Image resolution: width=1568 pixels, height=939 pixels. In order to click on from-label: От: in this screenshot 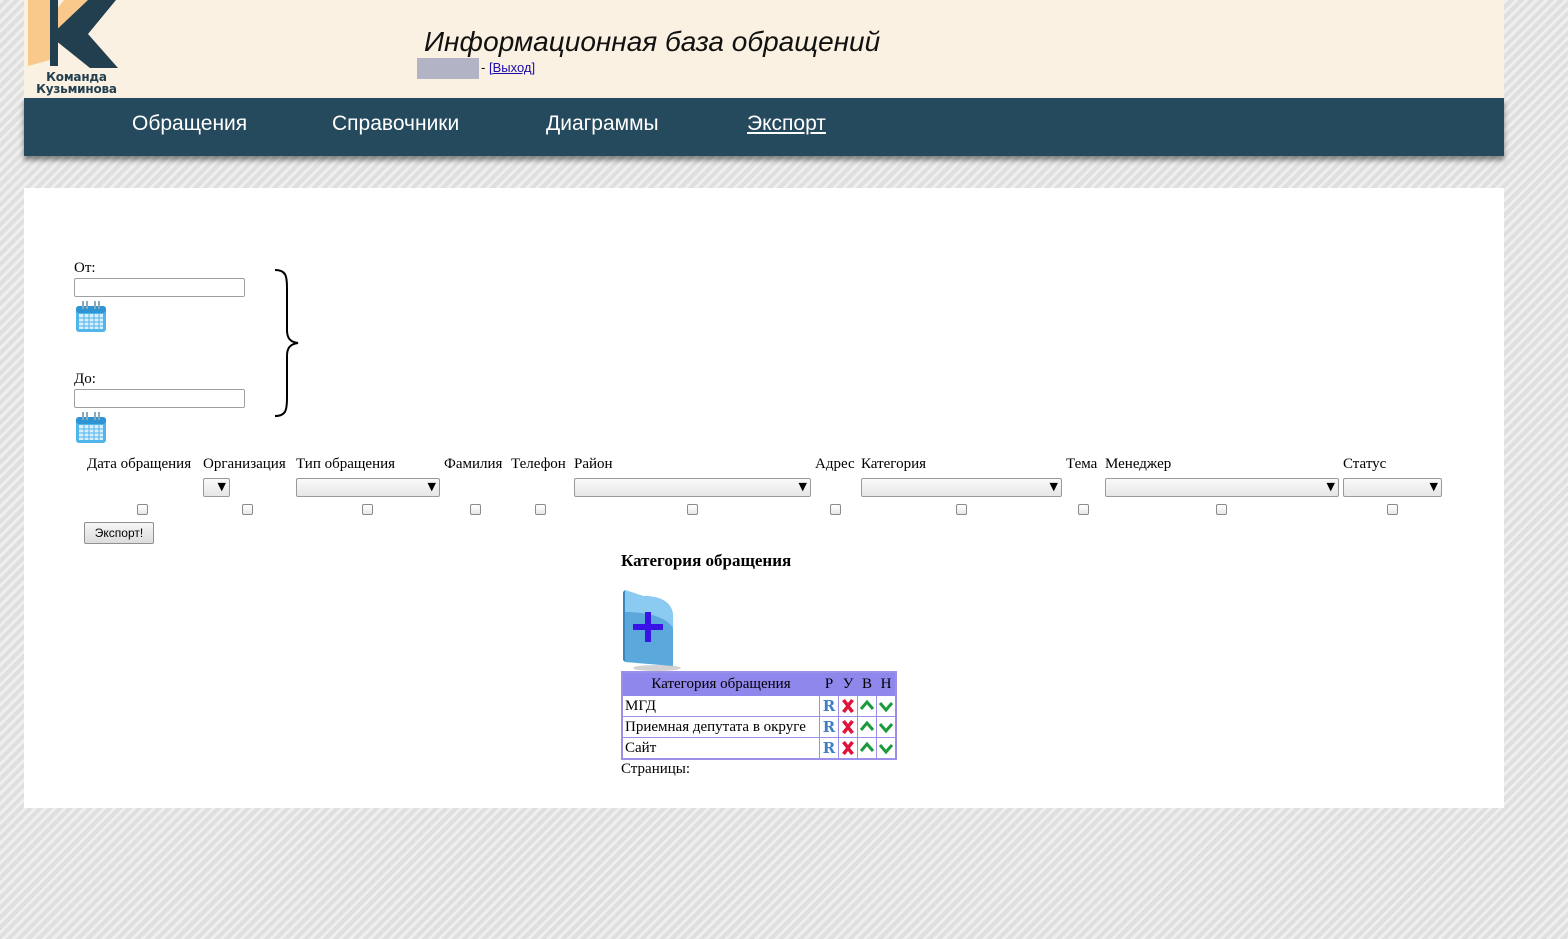, I will do `click(85, 268)`.